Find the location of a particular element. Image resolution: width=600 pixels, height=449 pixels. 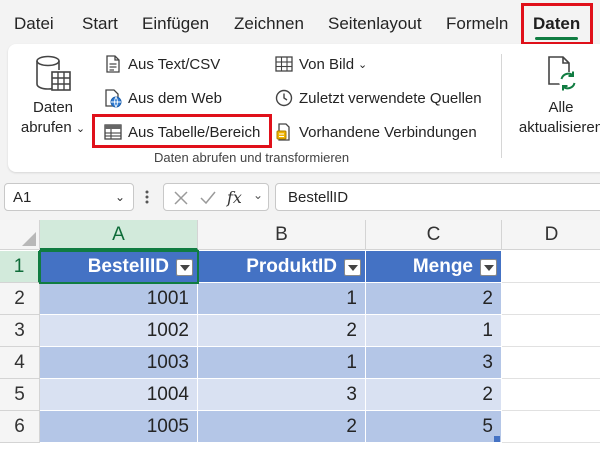

more-options-icon is located at coordinates (147, 197).